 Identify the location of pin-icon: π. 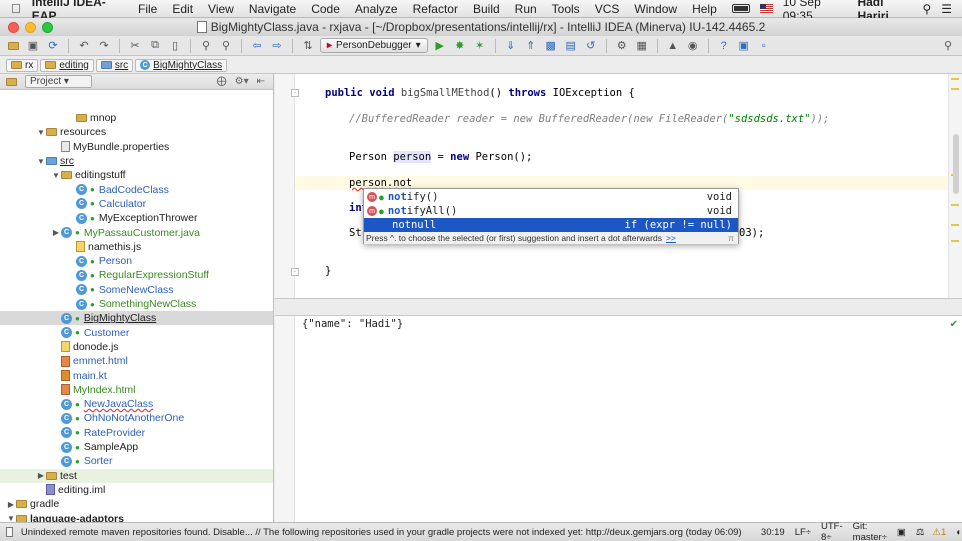
(731, 238).